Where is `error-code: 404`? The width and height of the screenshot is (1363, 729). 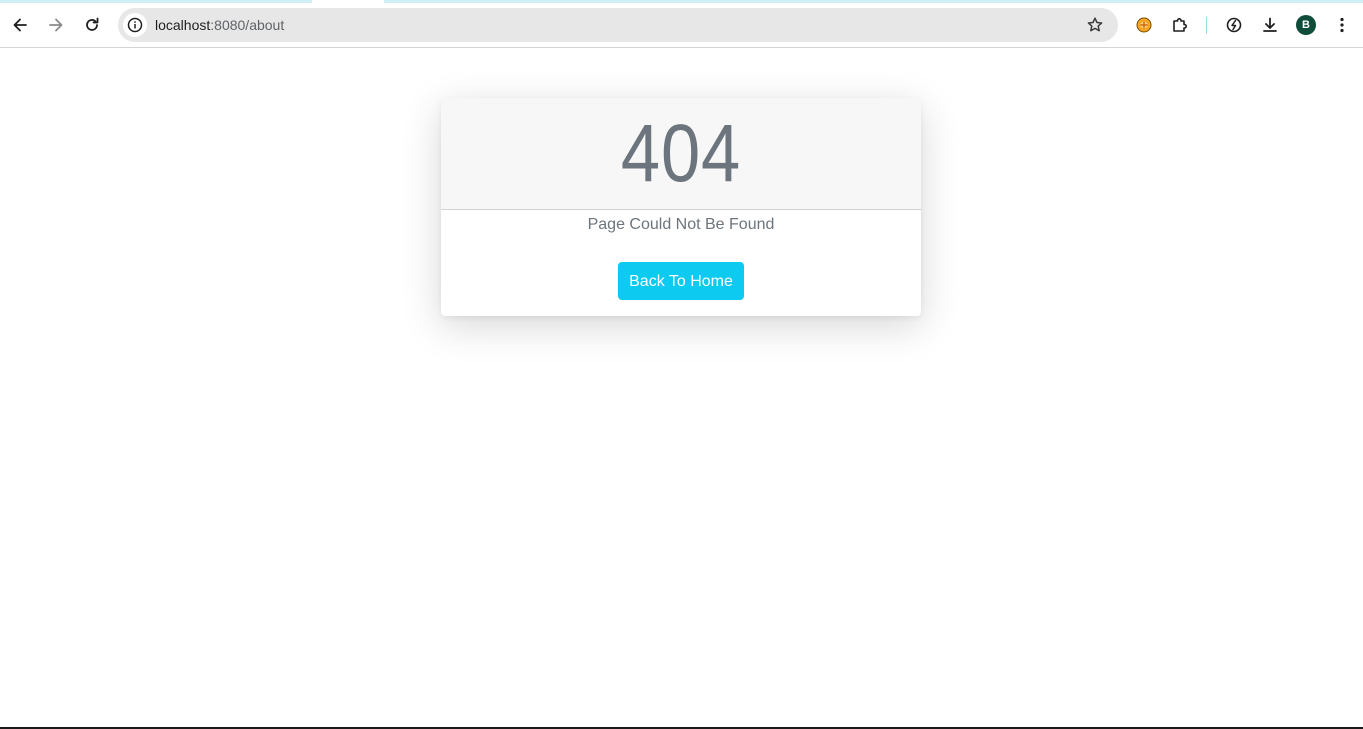
error-code: 404 is located at coordinates (681, 153).